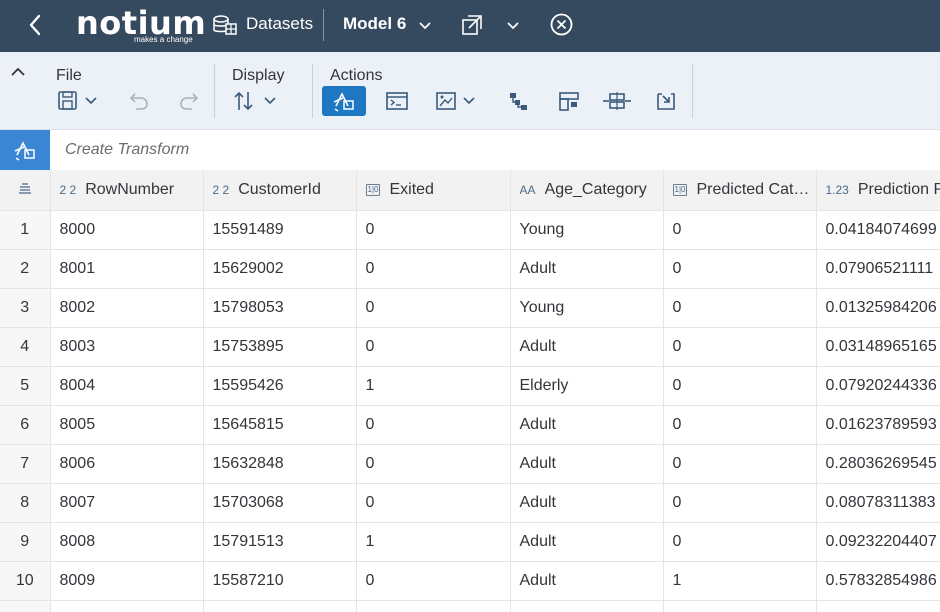 The image size is (940, 612). What do you see at coordinates (878, 386) in the screenshot?
I see `table-cell: 0.07920244336` at bounding box center [878, 386].